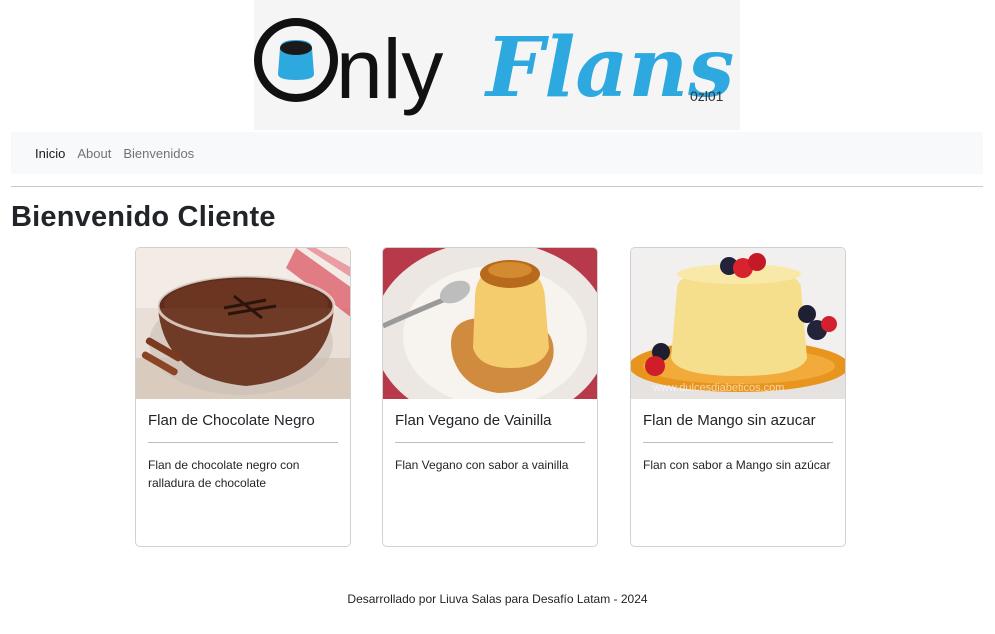 The width and height of the screenshot is (995, 634). Describe the element at coordinates (158, 153) in the screenshot. I see `nav-link-bienvenidos: Bienvenidos` at that location.